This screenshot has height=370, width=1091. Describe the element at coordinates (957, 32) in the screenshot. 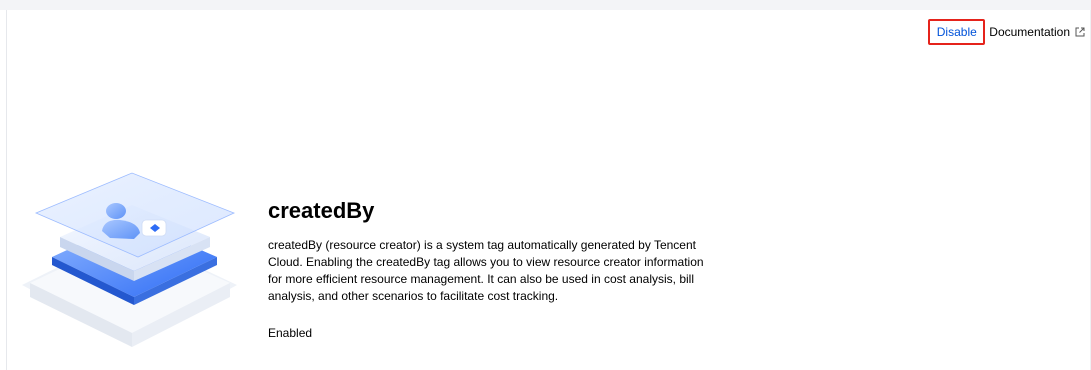

I see `disable-button: Disable` at that location.